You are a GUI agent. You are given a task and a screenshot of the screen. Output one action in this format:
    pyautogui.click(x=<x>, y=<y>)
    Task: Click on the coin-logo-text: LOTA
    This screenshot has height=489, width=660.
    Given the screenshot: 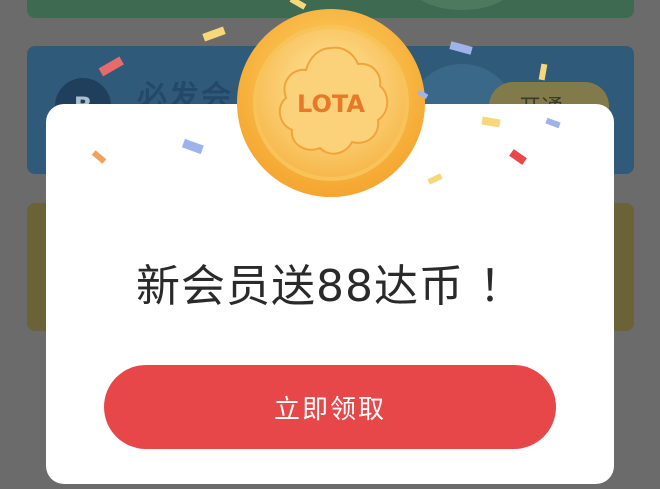 What is the action you would take?
    pyautogui.click(x=331, y=104)
    